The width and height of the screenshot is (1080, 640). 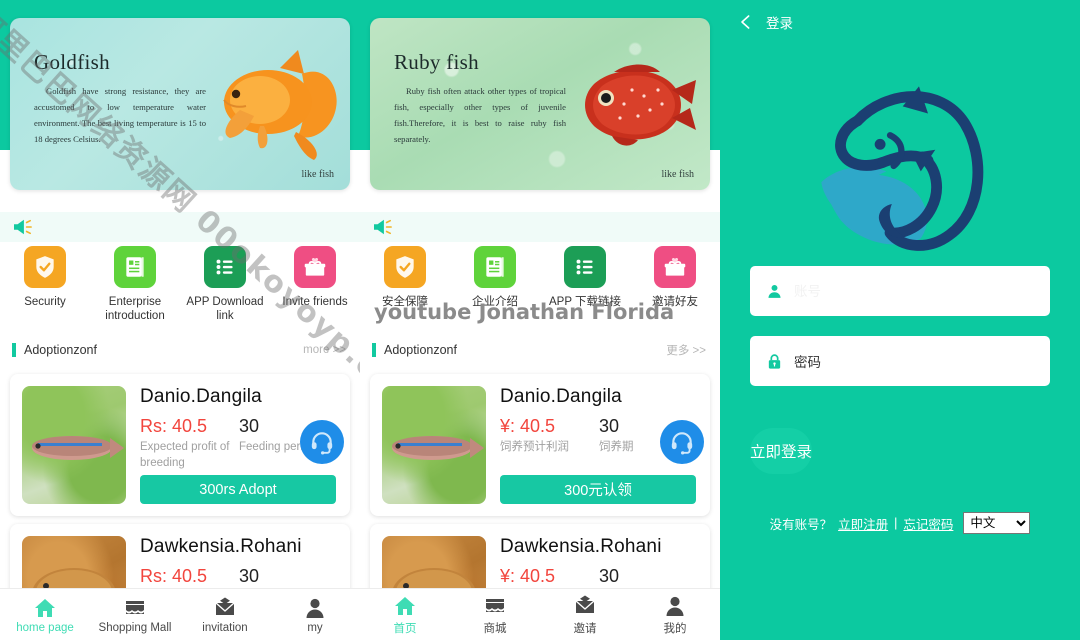 What do you see at coordinates (774, 291) in the screenshot?
I see `user-icon` at bounding box center [774, 291].